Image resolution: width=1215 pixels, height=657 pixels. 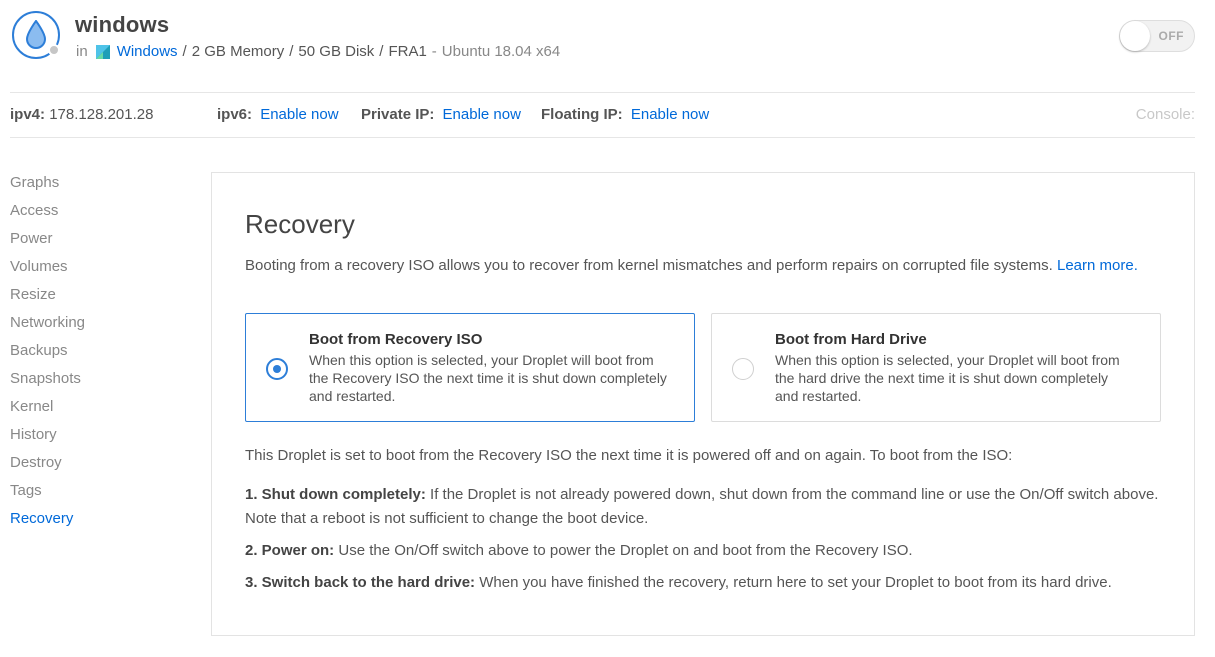 I want to click on ipv6-label: ipv6:, so click(x=235, y=114).